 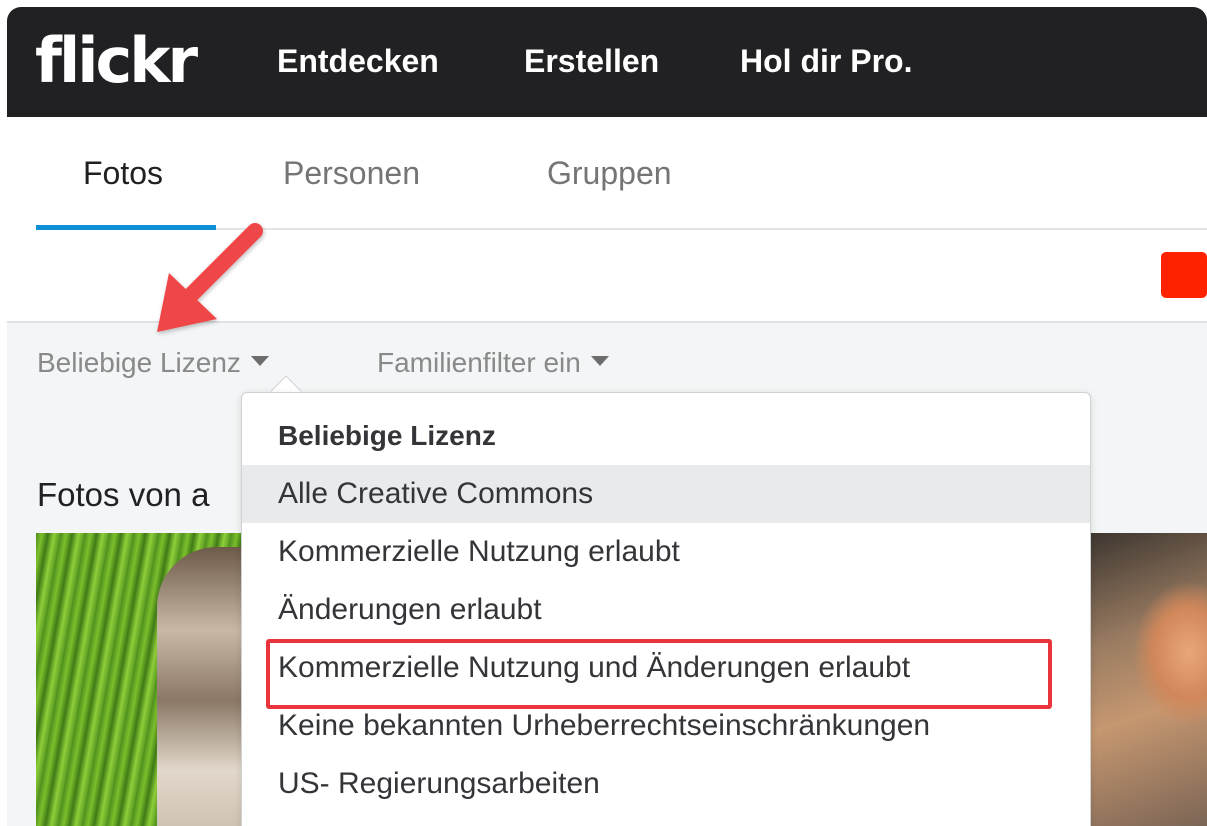 What do you see at coordinates (666, 494) in the screenshot?
I see `license-option-all-cc: Alle Creative Commons` at bounding box center [666, 494].